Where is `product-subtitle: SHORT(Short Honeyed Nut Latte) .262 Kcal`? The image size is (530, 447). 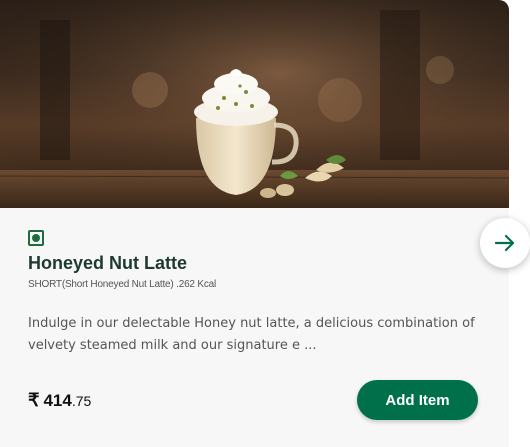 product-subtitle: SHORT(Short Honeyed Nut Latte) .262 Kcal is located at coordinates (122, 284).